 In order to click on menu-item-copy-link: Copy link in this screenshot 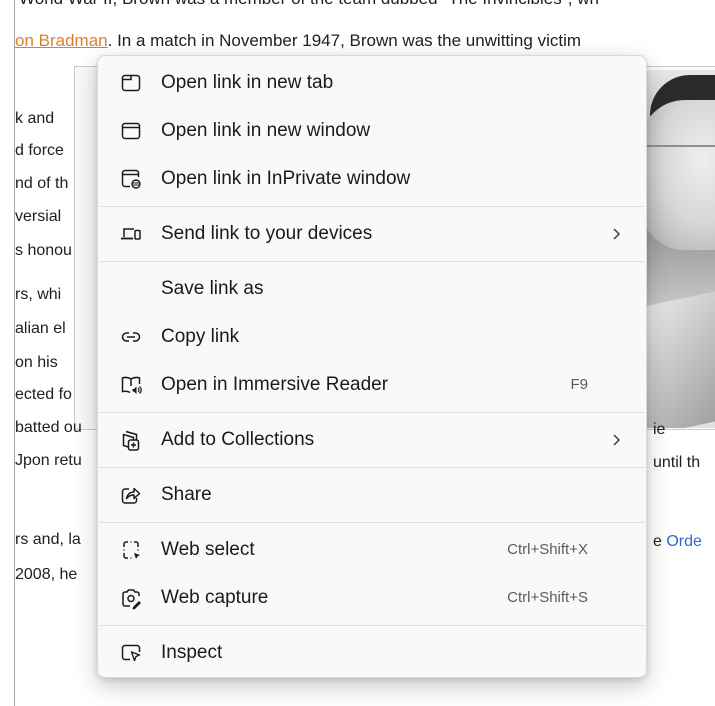, I will do `click(372, 337)`.